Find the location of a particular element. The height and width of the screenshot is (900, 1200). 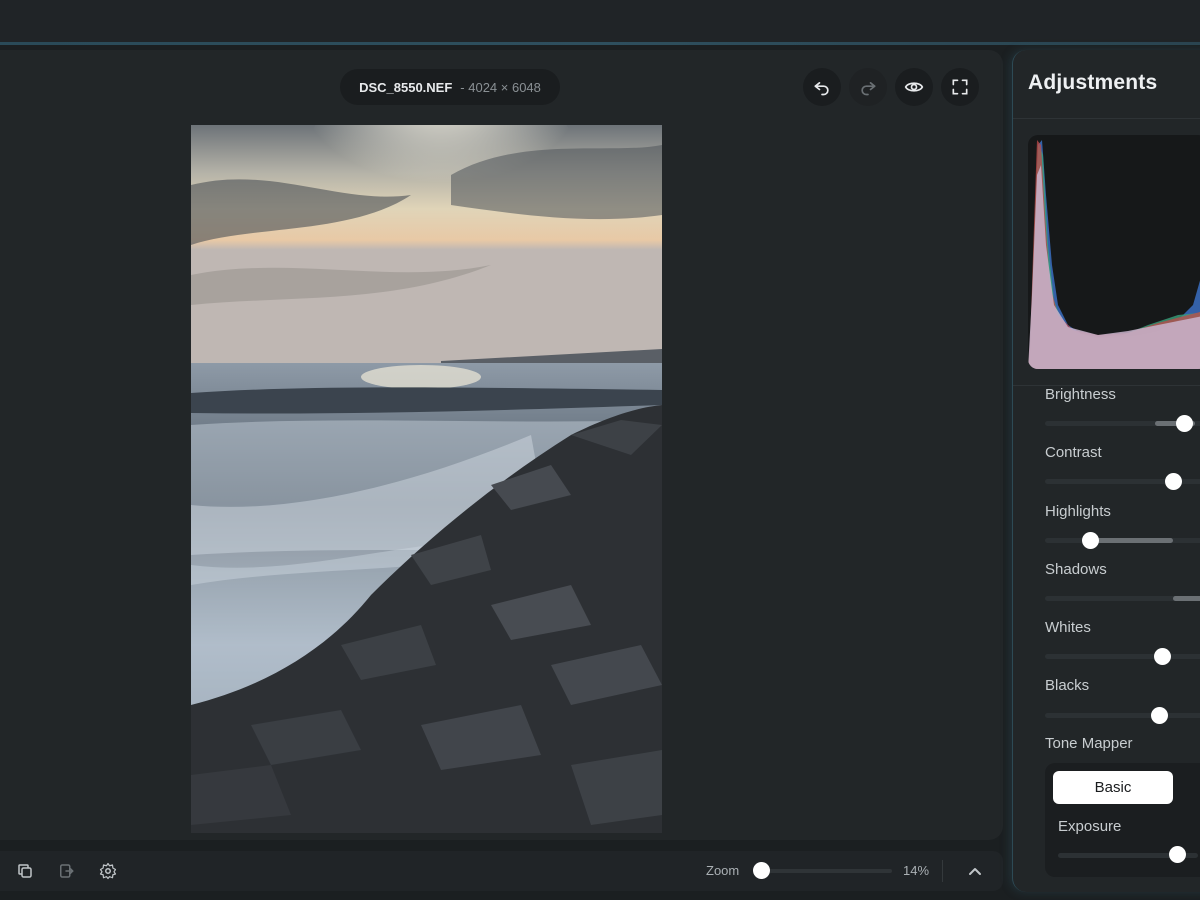

tone-mapper-basic-button: Basic is located at coordinates (1113, 787).